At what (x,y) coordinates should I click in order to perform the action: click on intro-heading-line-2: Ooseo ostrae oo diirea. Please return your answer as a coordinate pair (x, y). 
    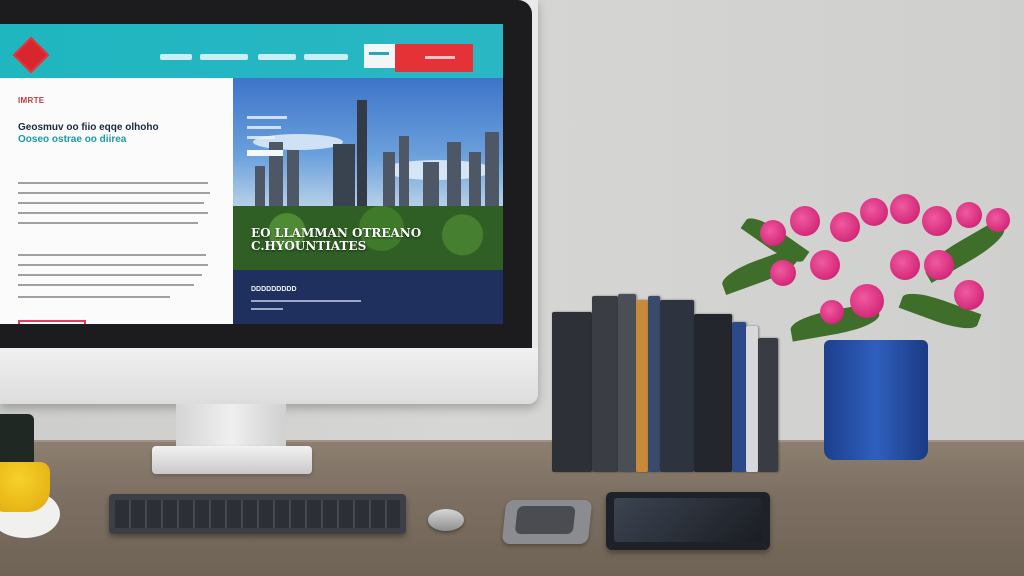
    Looking at the image, I should click on (72, 139).